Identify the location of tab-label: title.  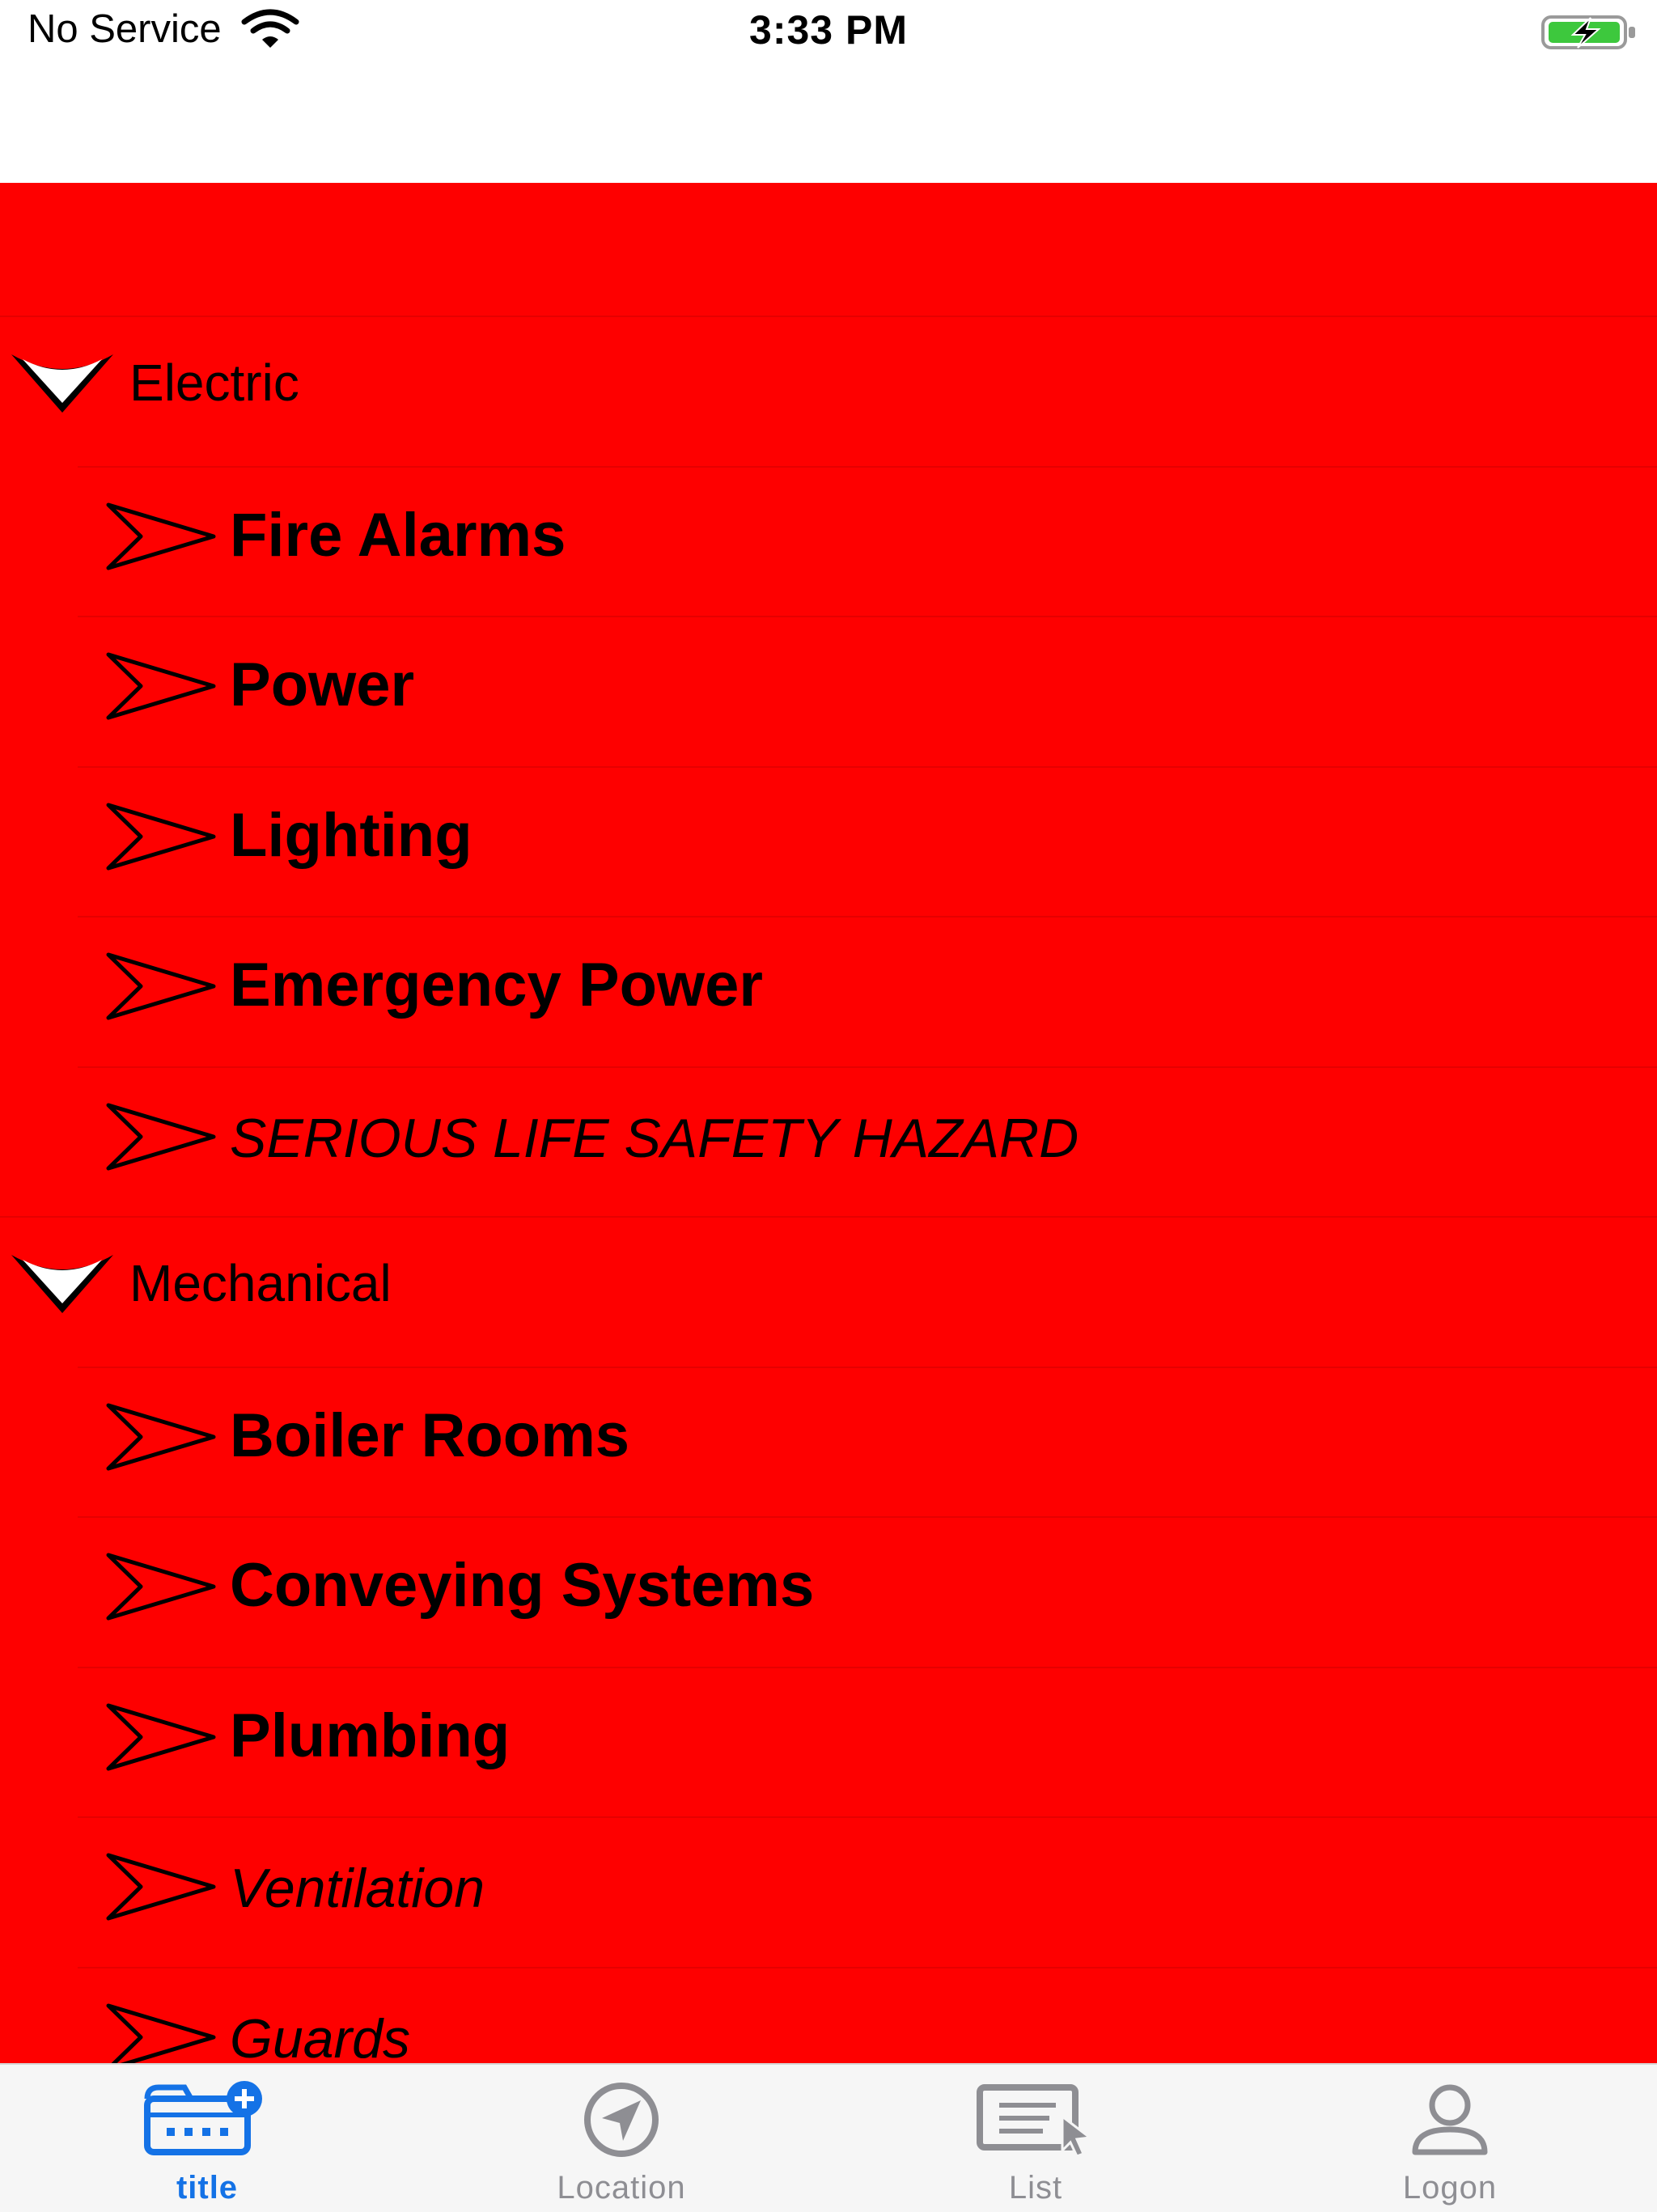
(207, 2188).